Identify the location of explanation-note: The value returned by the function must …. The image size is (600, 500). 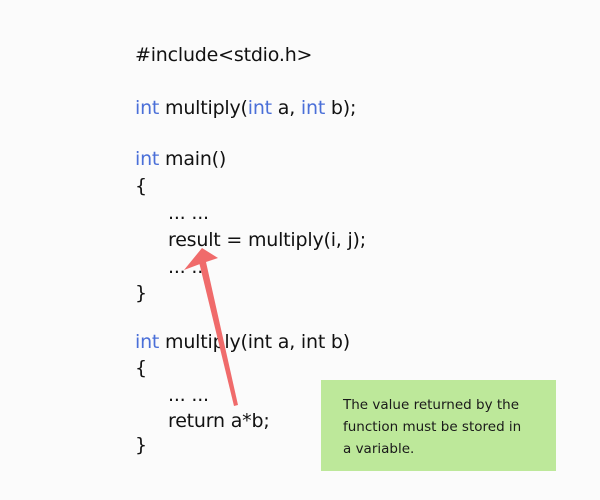
(438, 425).